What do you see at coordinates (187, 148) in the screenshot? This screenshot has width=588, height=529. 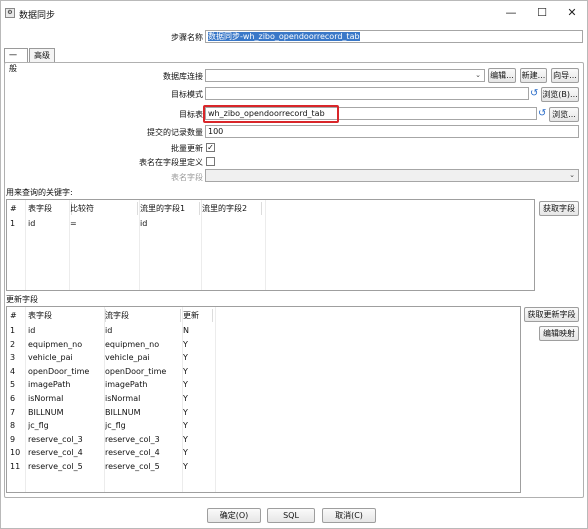 I see `batch-update-label: 批量更新` at bounding box center [187, 148].